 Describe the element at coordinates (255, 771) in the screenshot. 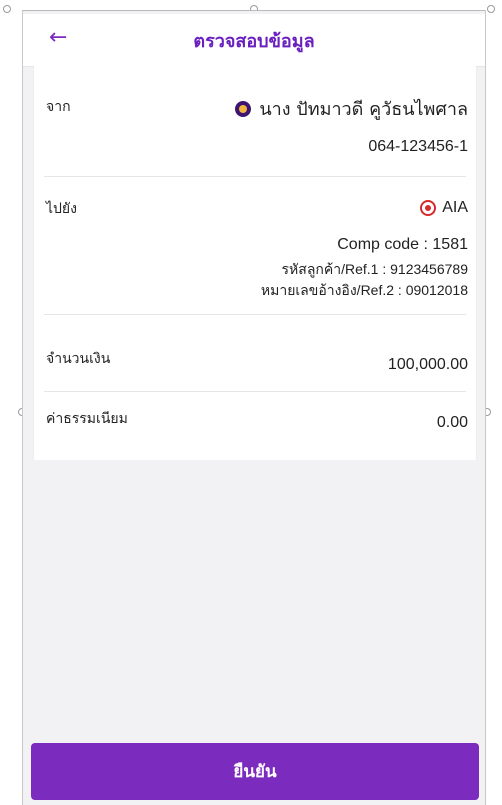

I see `confirm-button: ยืนยัน` at that location.